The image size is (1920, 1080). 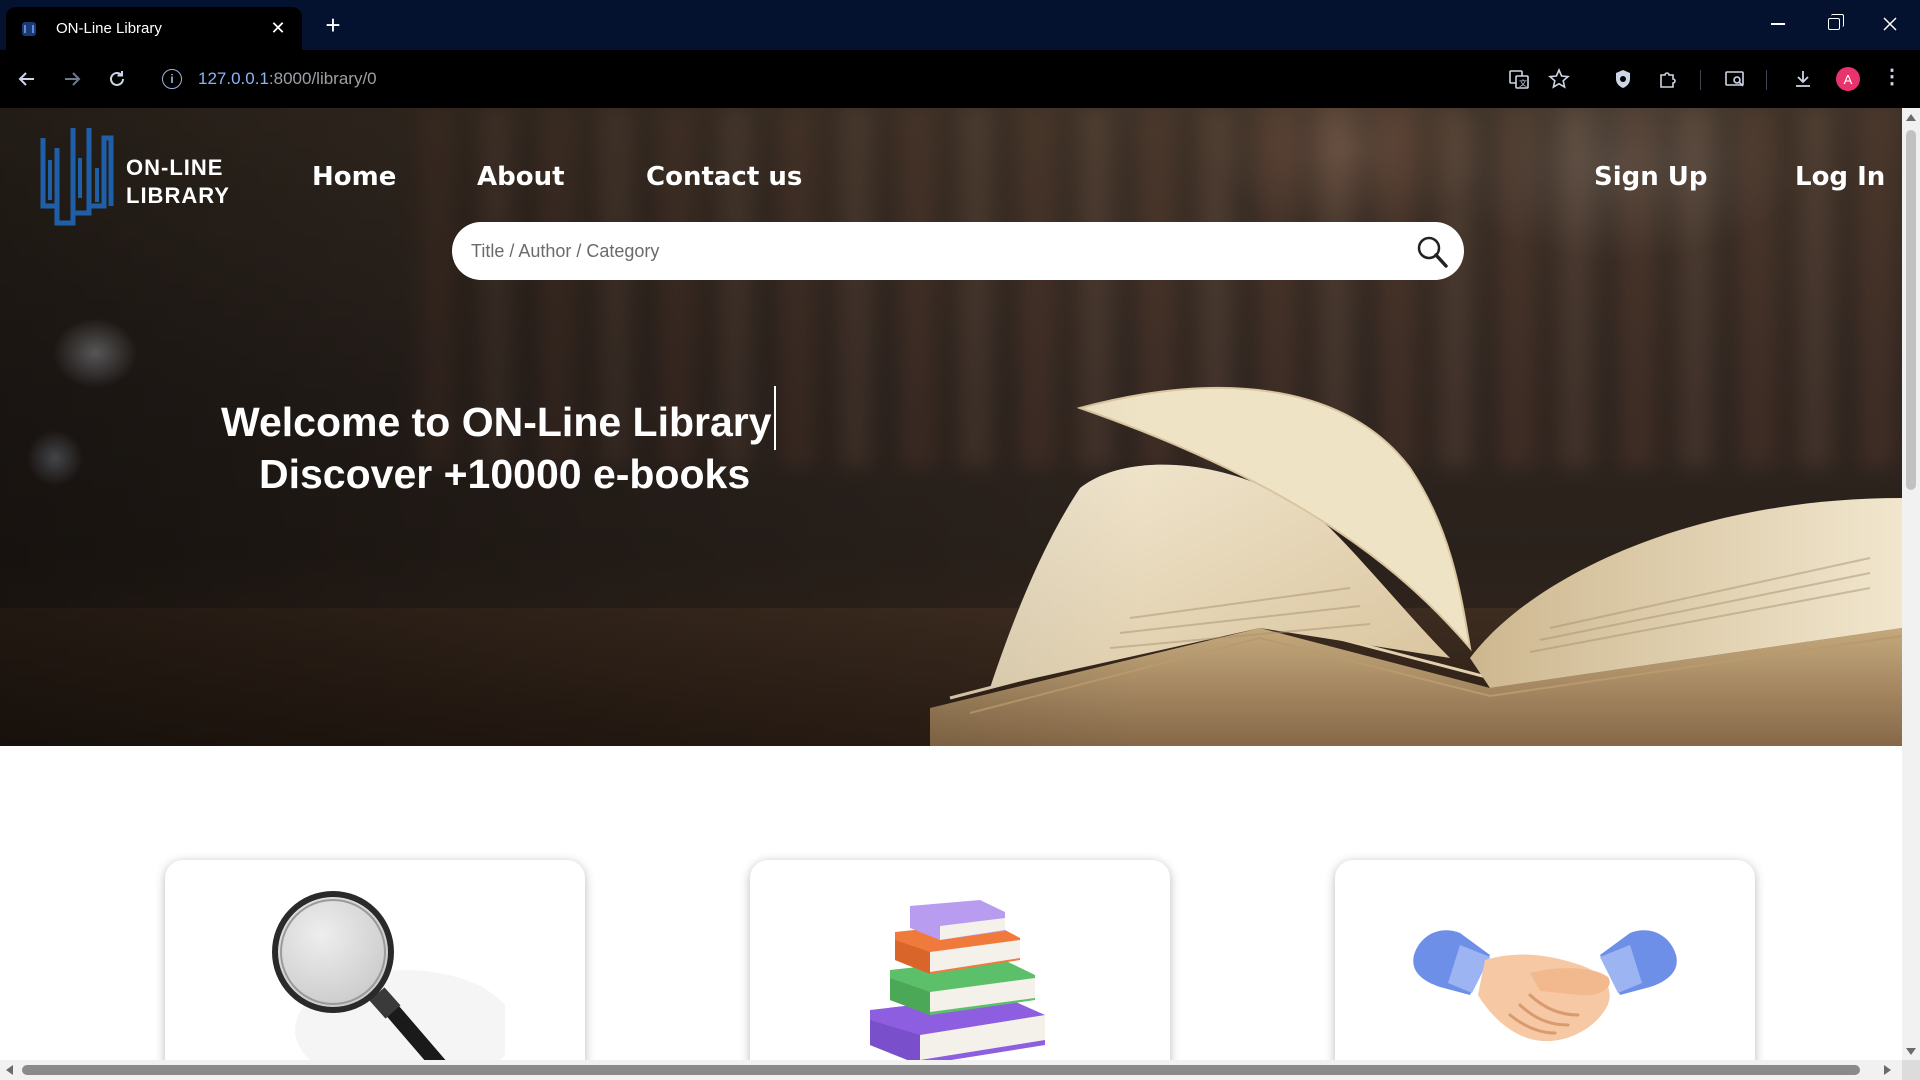 What do you see at coordinates (1887, 1070) in the screenshot?
I see `scroll-right-arrow-icon` at bounding box center [1887, 1070].